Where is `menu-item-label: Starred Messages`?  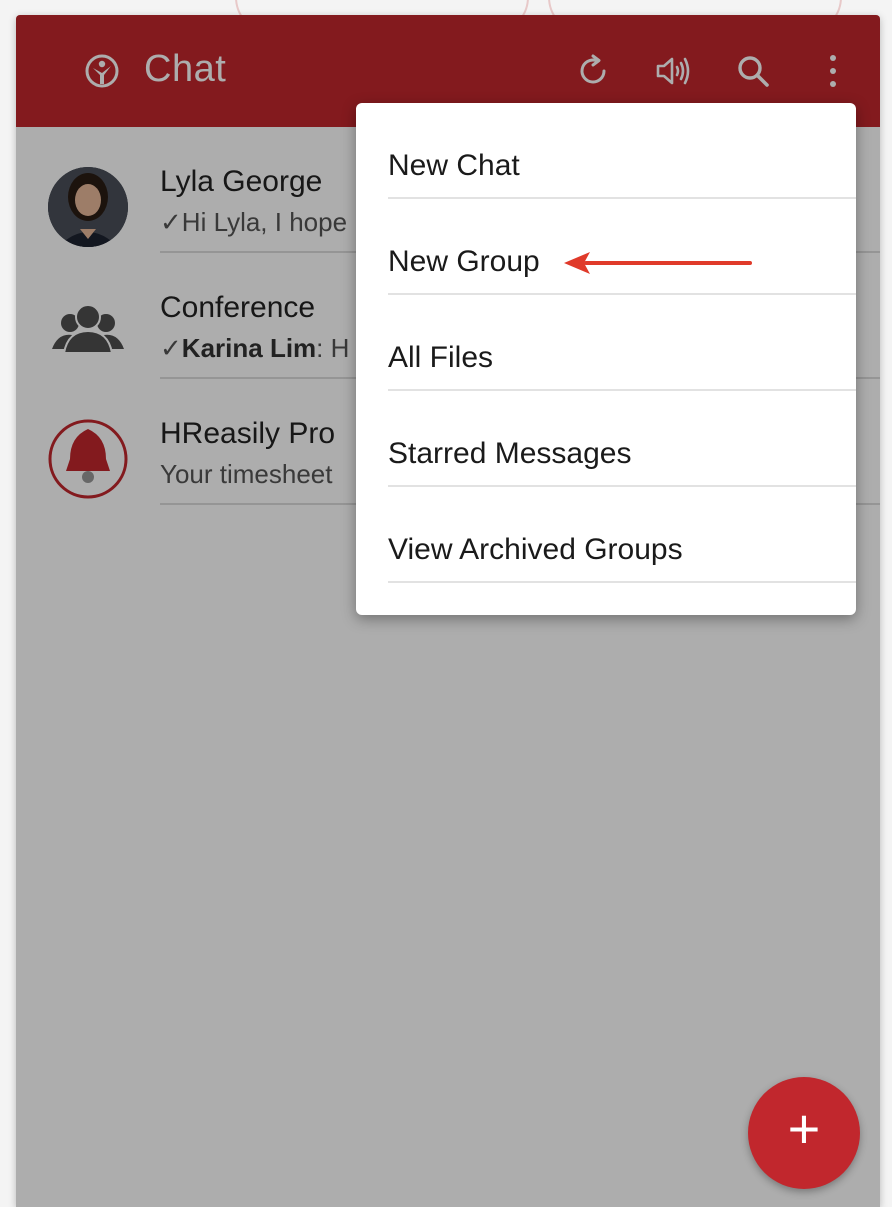
menu-item-label: Starred Messages is located at coordinates (510, 453).